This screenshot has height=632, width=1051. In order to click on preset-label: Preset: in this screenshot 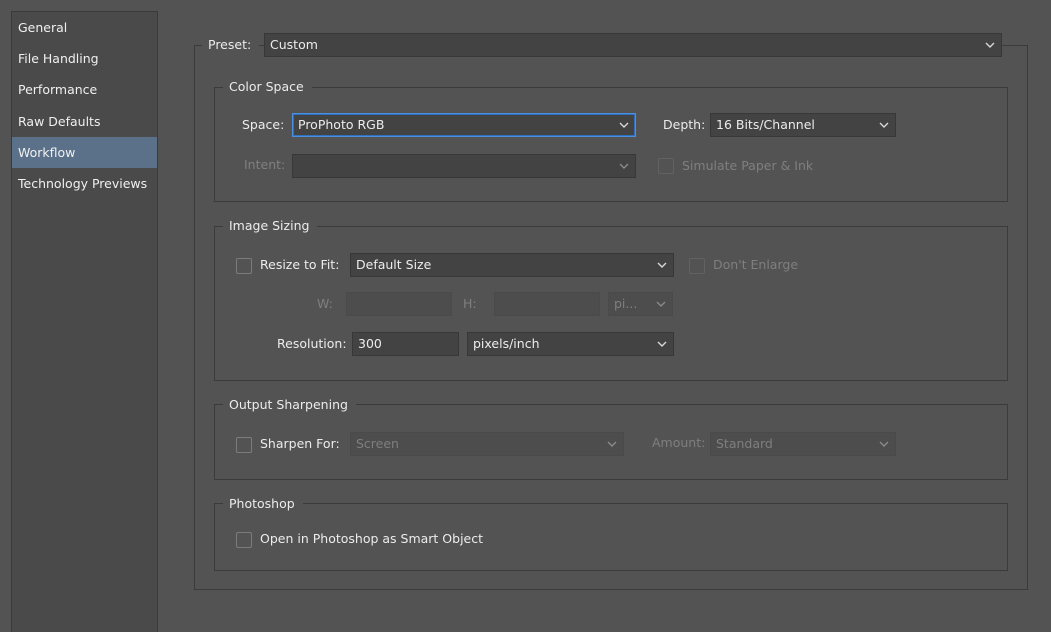, I will do `click(231, 45)`.